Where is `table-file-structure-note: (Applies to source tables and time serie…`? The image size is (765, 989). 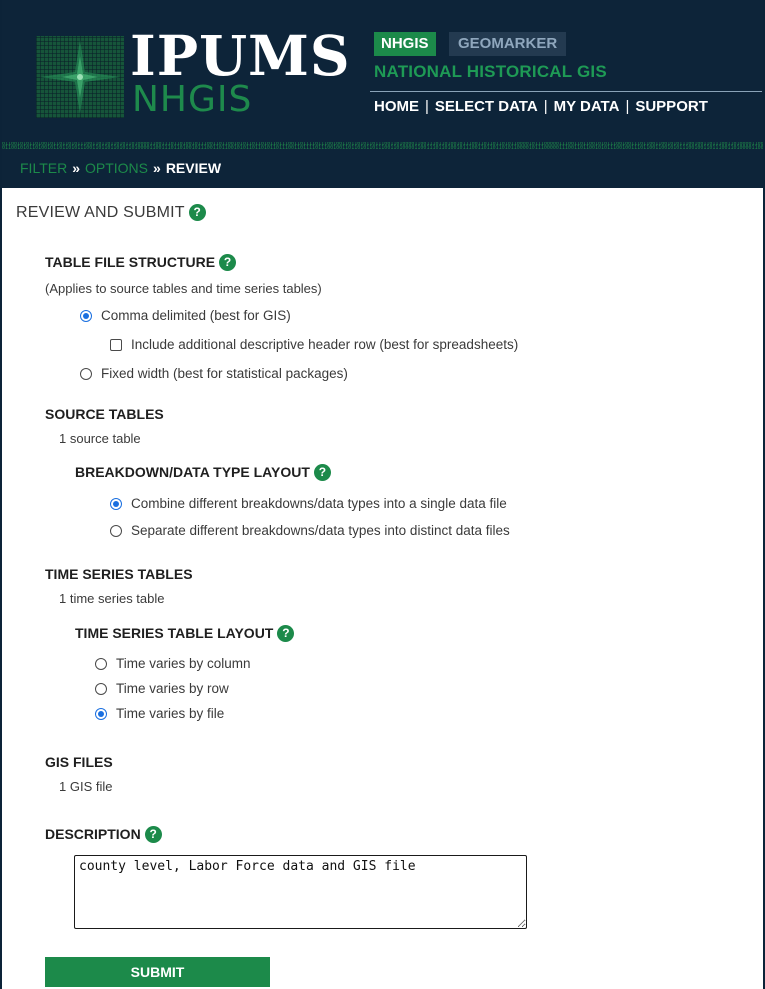 table-file-structure-note: (Applies to source tables and time serie… is located at coordinates (183, 288).